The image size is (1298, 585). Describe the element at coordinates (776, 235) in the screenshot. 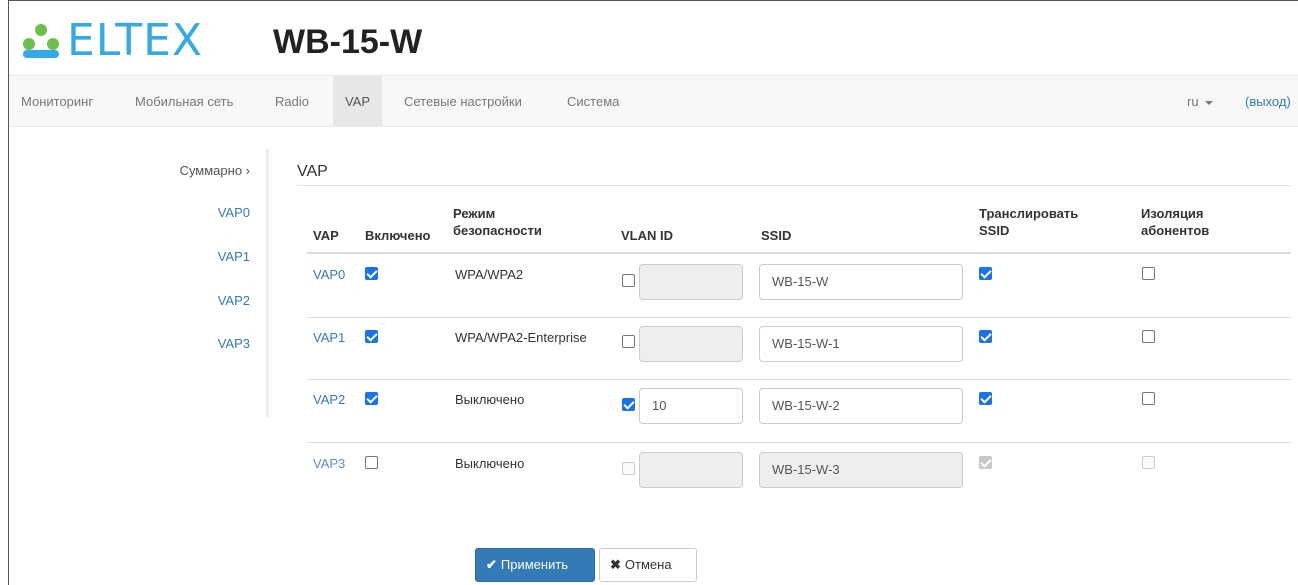

I see `col-header-ssid: SSID` at that location.